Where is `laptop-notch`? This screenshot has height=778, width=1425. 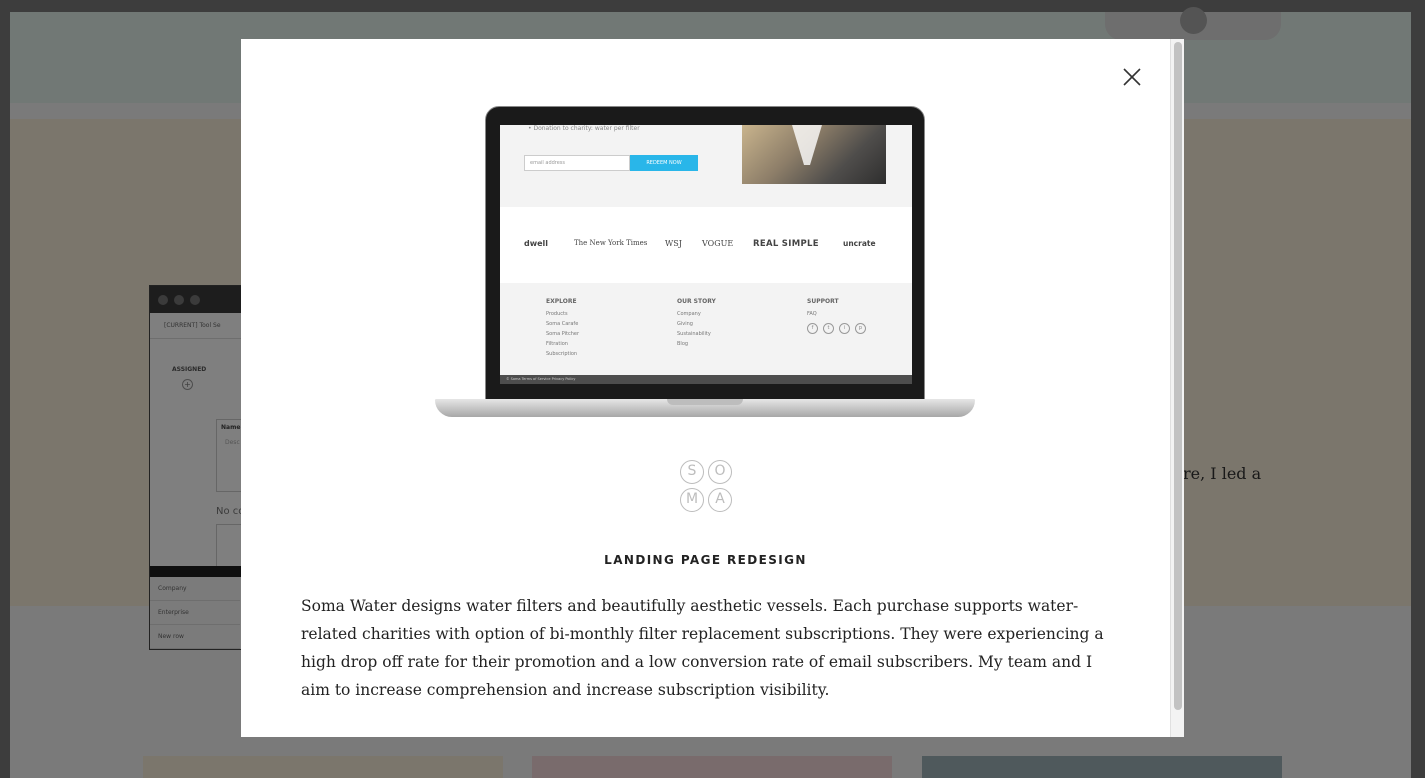 laptop-notch is located at coordinates (705, 402).